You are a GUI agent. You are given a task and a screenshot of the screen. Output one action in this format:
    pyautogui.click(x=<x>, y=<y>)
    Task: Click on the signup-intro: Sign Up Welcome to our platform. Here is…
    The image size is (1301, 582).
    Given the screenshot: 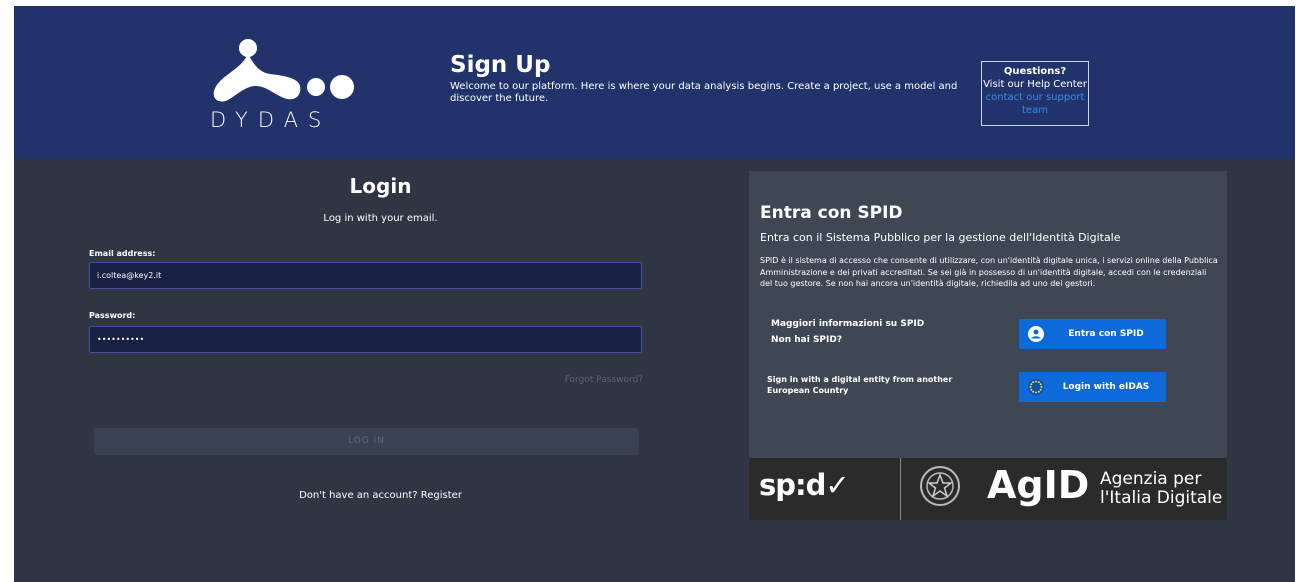 What is the action you would take?
    pyautogui.click(x=710, y=78)
    